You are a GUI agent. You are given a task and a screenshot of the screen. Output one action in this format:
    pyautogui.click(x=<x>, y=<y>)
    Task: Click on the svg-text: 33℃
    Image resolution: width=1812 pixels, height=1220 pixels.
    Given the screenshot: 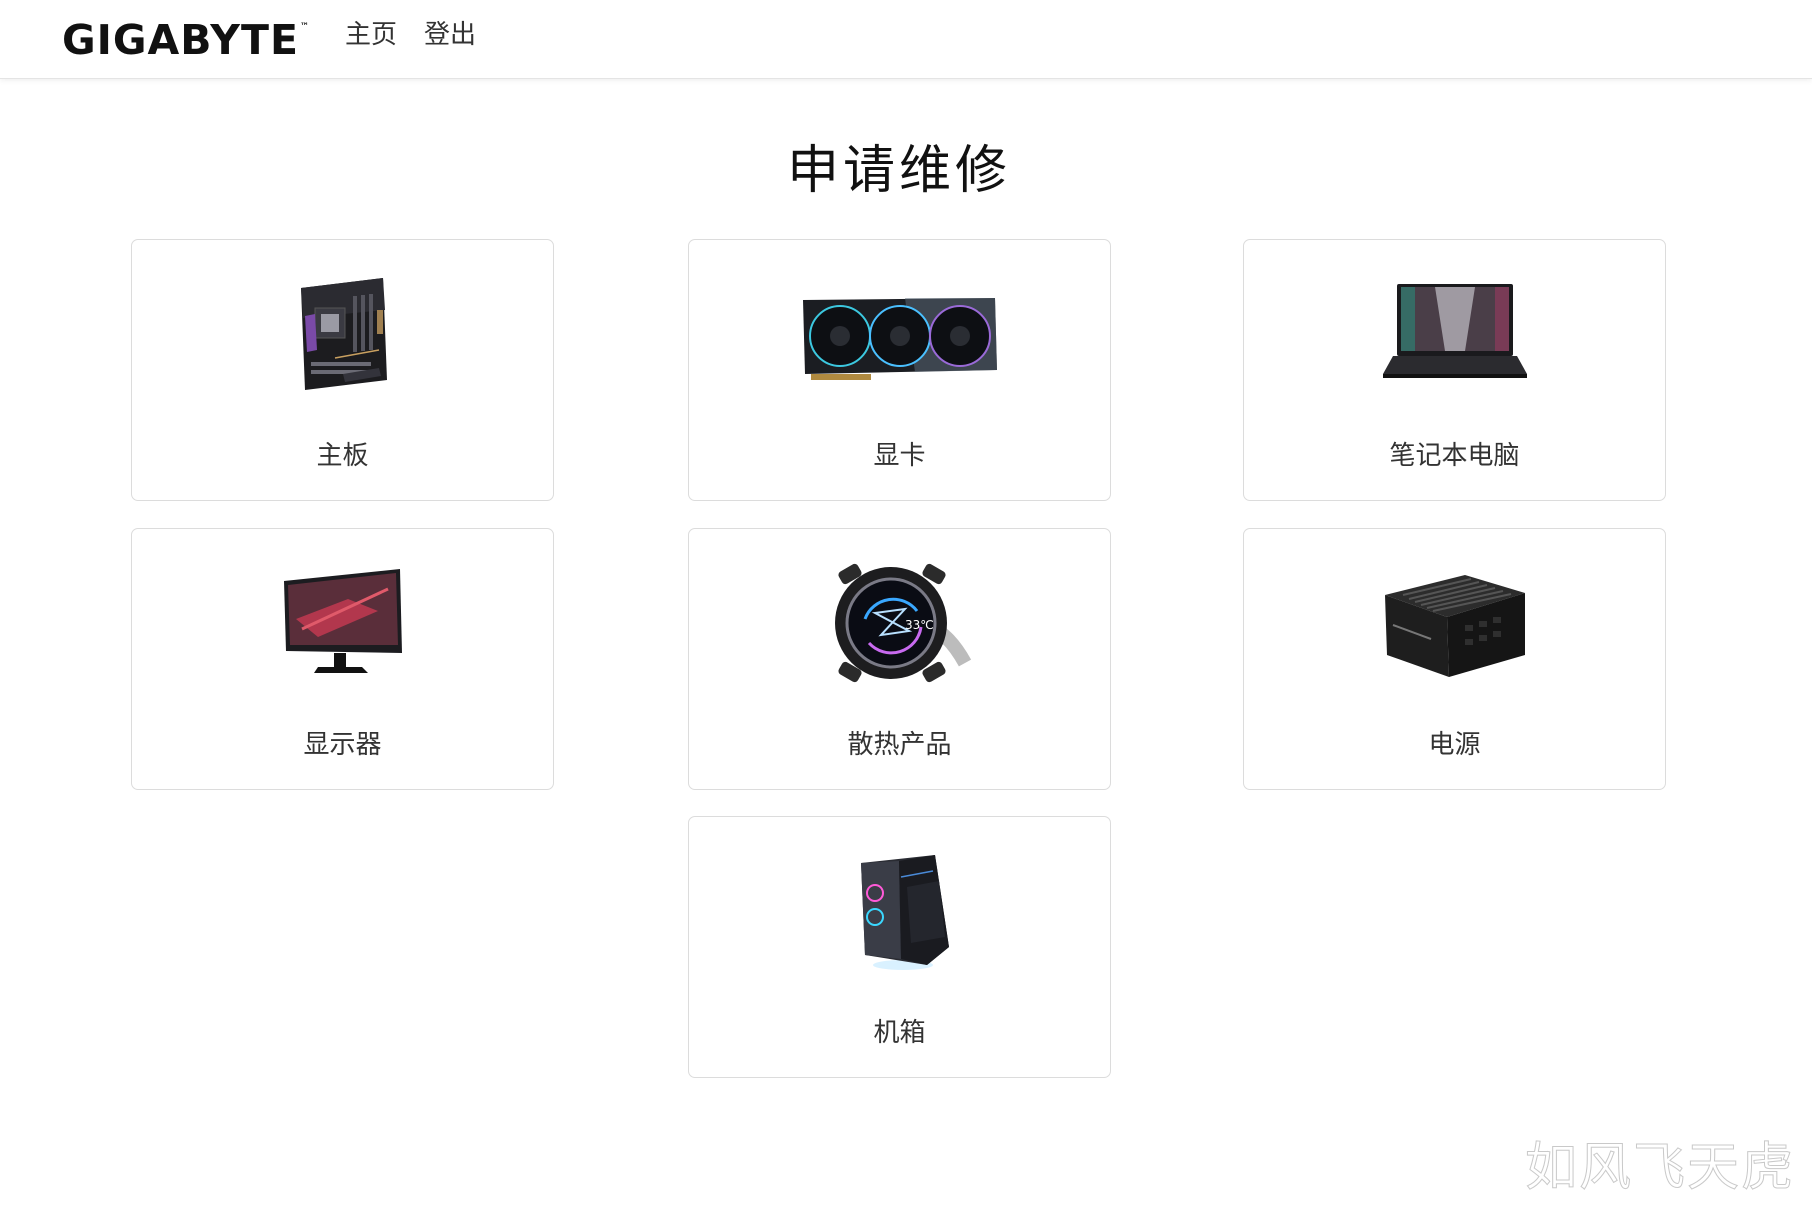 What is the action you would take?
    pyautogui.click(x=919, y=625)
    